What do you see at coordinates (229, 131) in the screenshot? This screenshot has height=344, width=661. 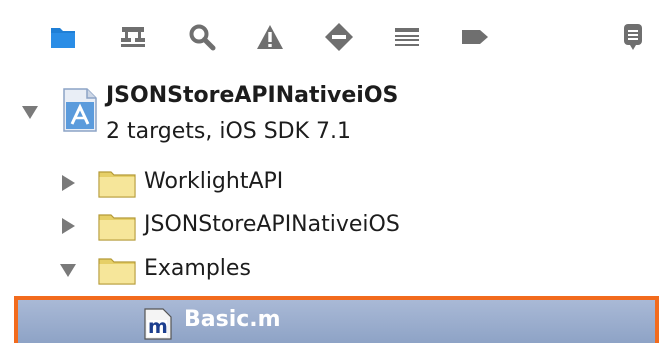 I see `project-subtitle: 2 targets, iOS SDK 7.1` at bounding box center [229, 131].